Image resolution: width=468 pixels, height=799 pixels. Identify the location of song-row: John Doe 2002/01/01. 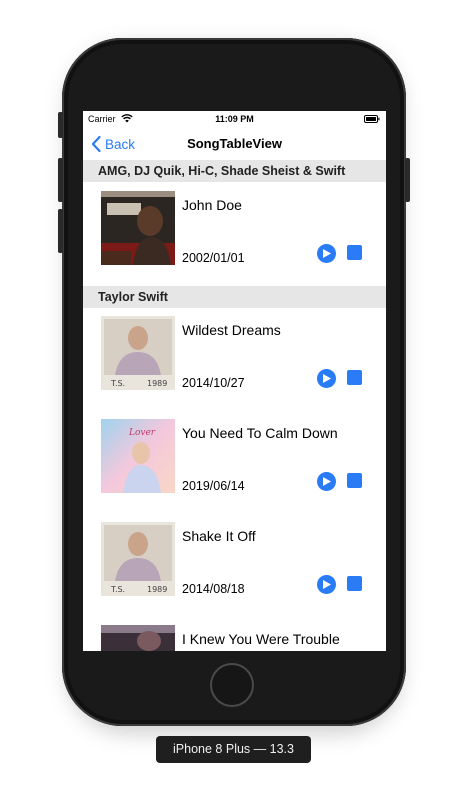
(234, 234).